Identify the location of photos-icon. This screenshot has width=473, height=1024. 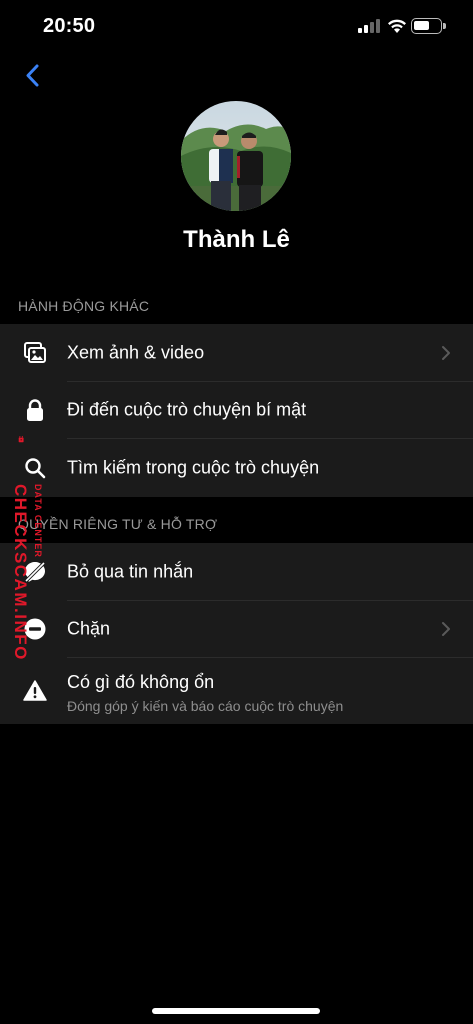
(35, 352).